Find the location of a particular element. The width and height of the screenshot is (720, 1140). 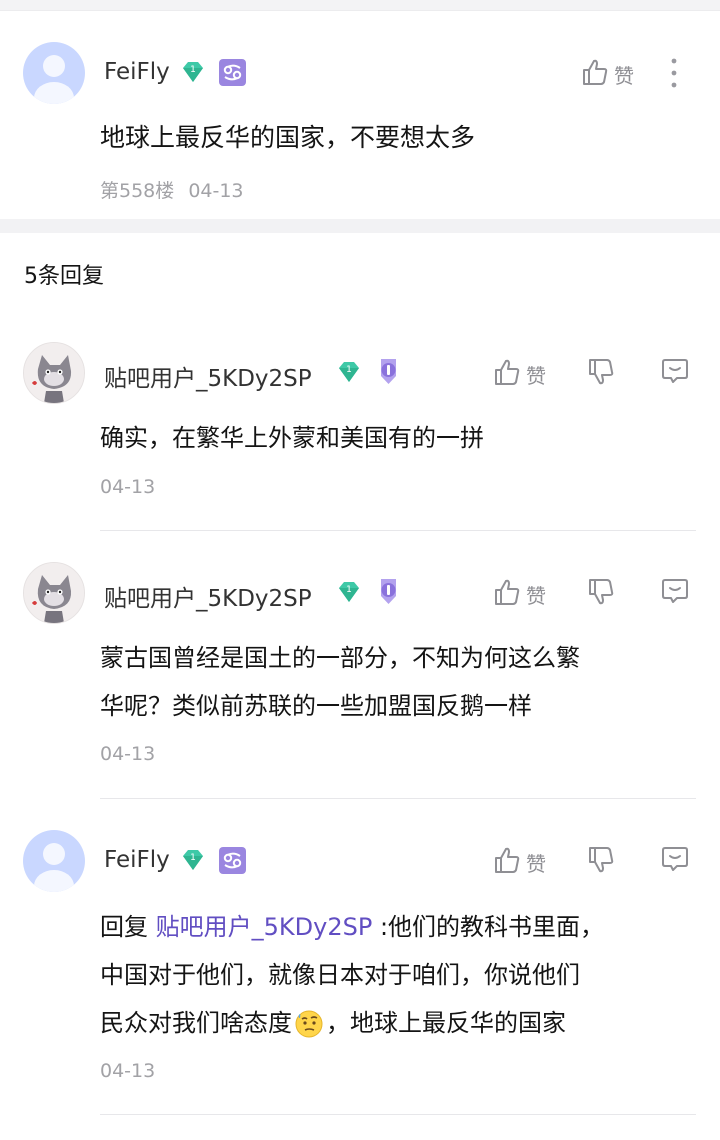

mentioned-user-link: 贴吧用户_5KDy2SP is located at coordinates (264, 927).